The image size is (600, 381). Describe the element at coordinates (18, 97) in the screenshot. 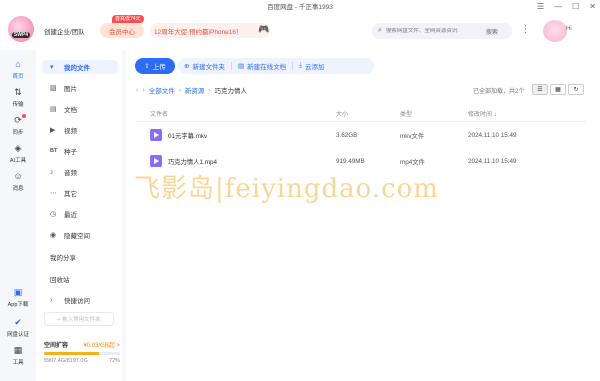

I see `rail-item-transfer: ⇅ 传输` at that location.